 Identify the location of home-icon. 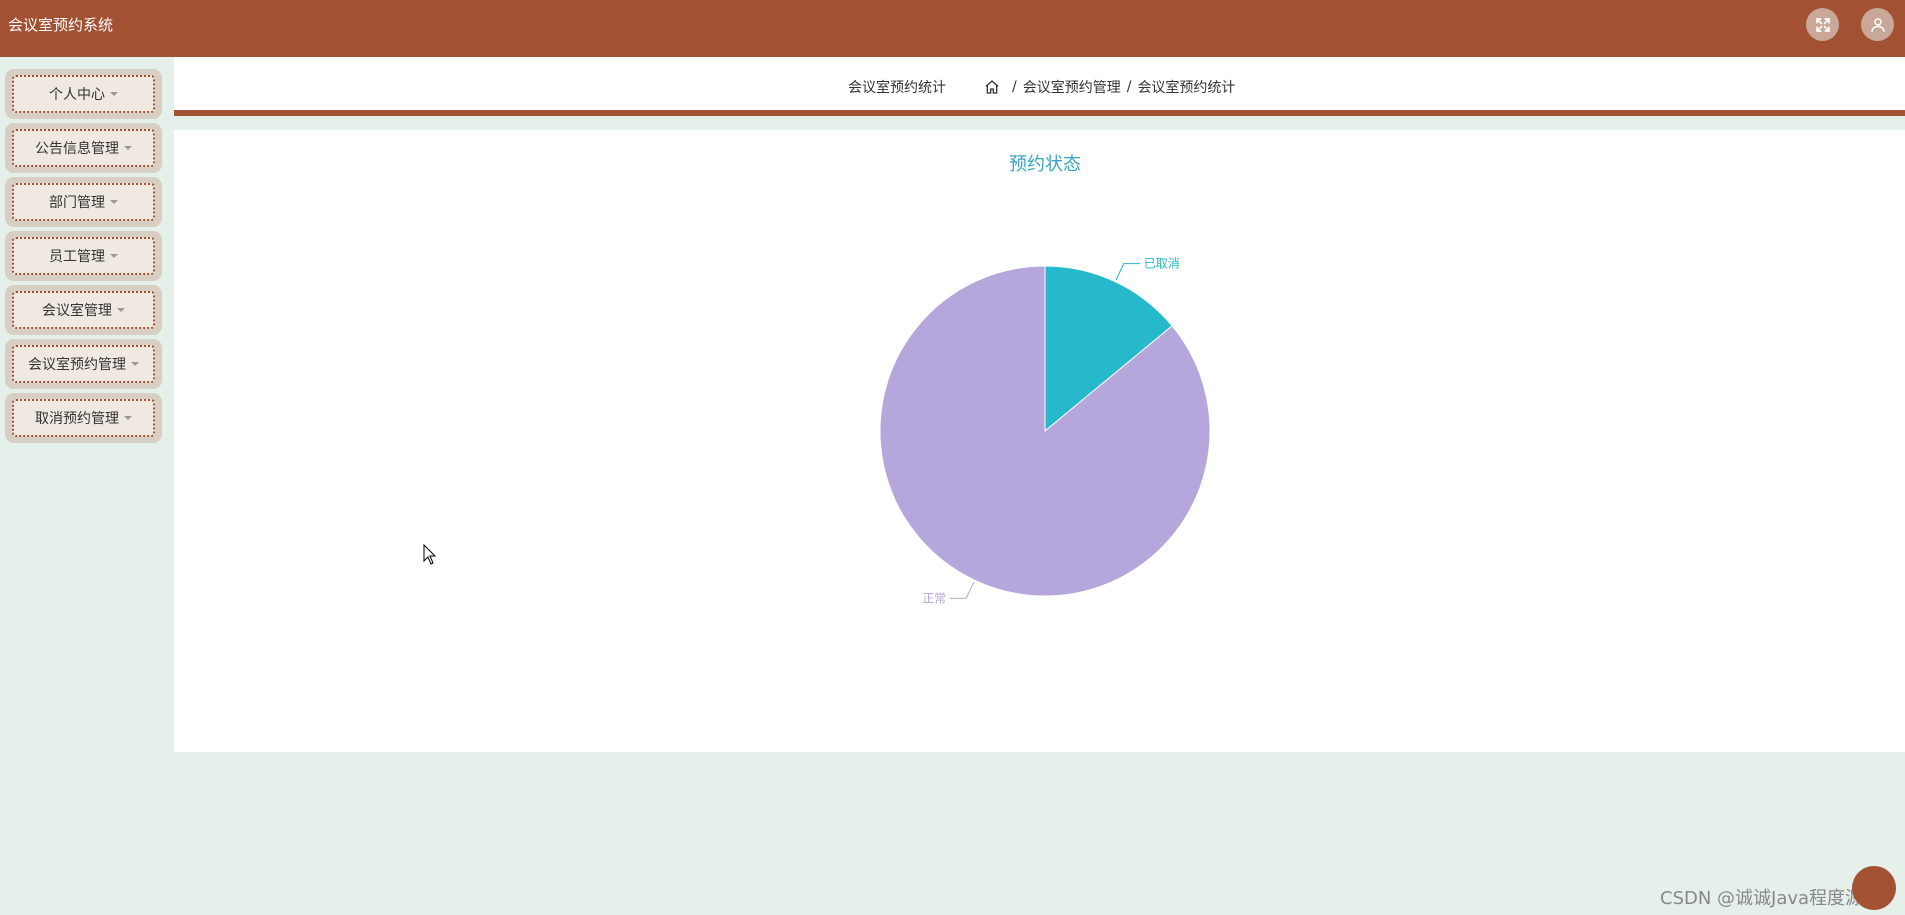
(992, 87).